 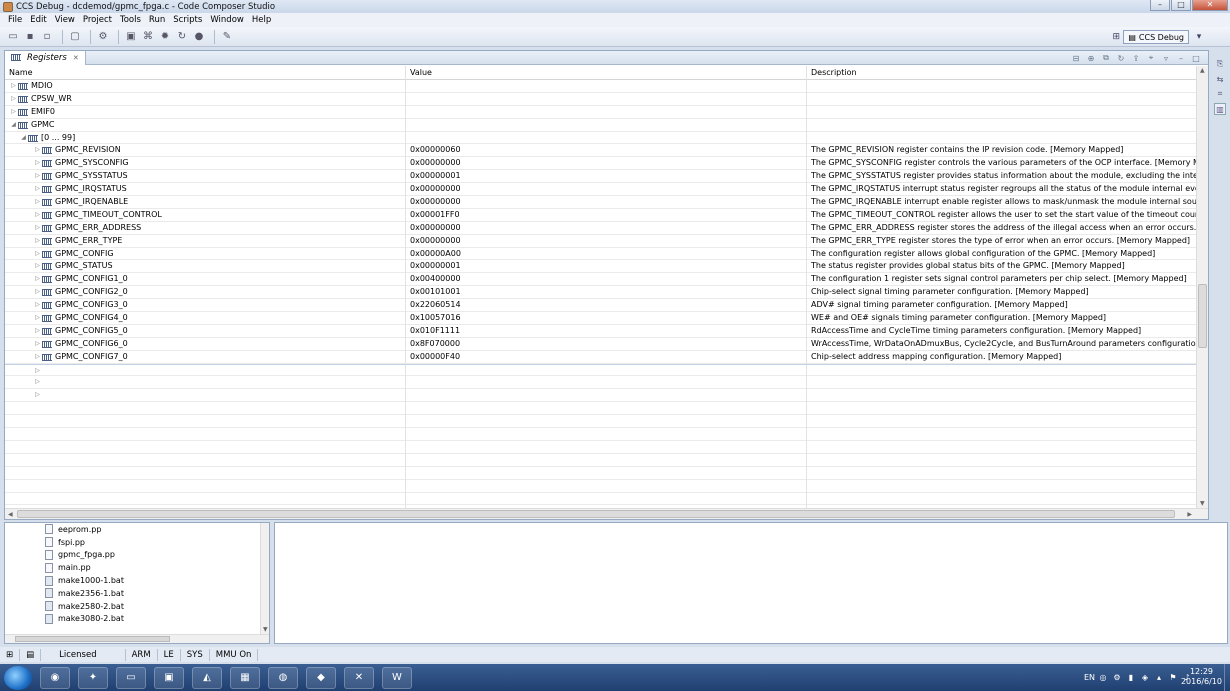 I want to click on list-item: main.pp, so click(x=137, y=567).